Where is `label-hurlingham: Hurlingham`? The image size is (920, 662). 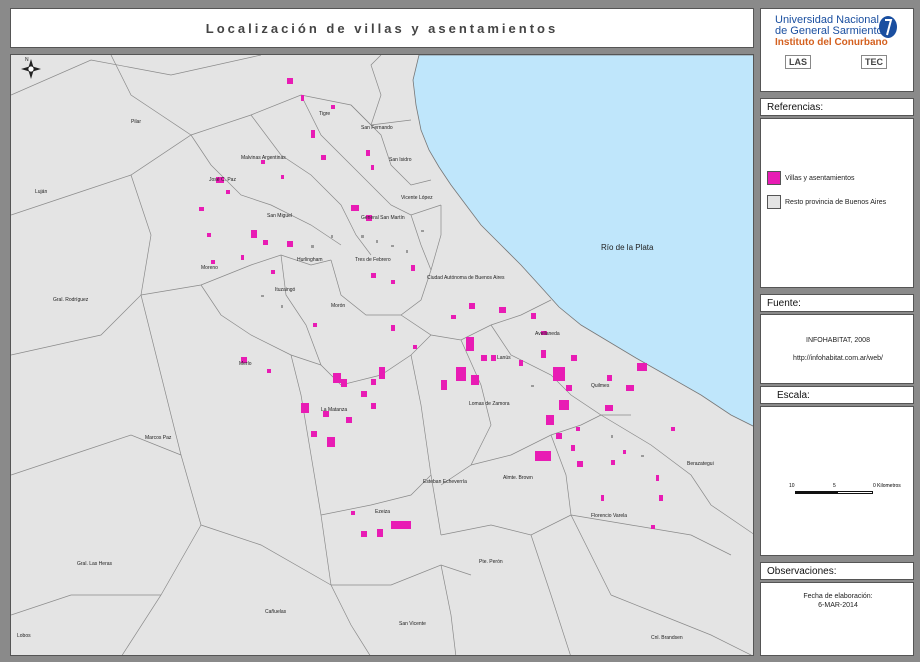 label-hurlingham: Hurlingham is located at coordinates (310, 260).